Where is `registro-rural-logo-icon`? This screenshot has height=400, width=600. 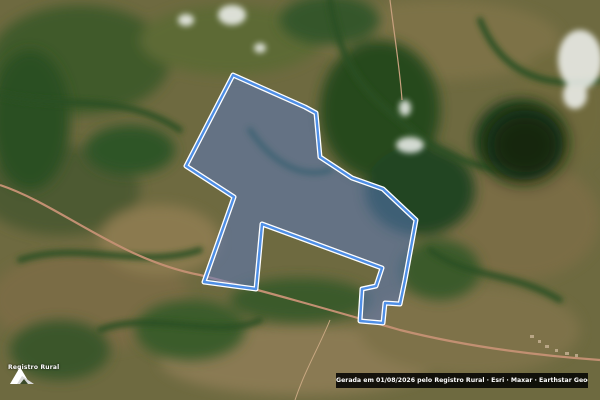 registro-rural-logo-icon is located at coordinates (22, 375).